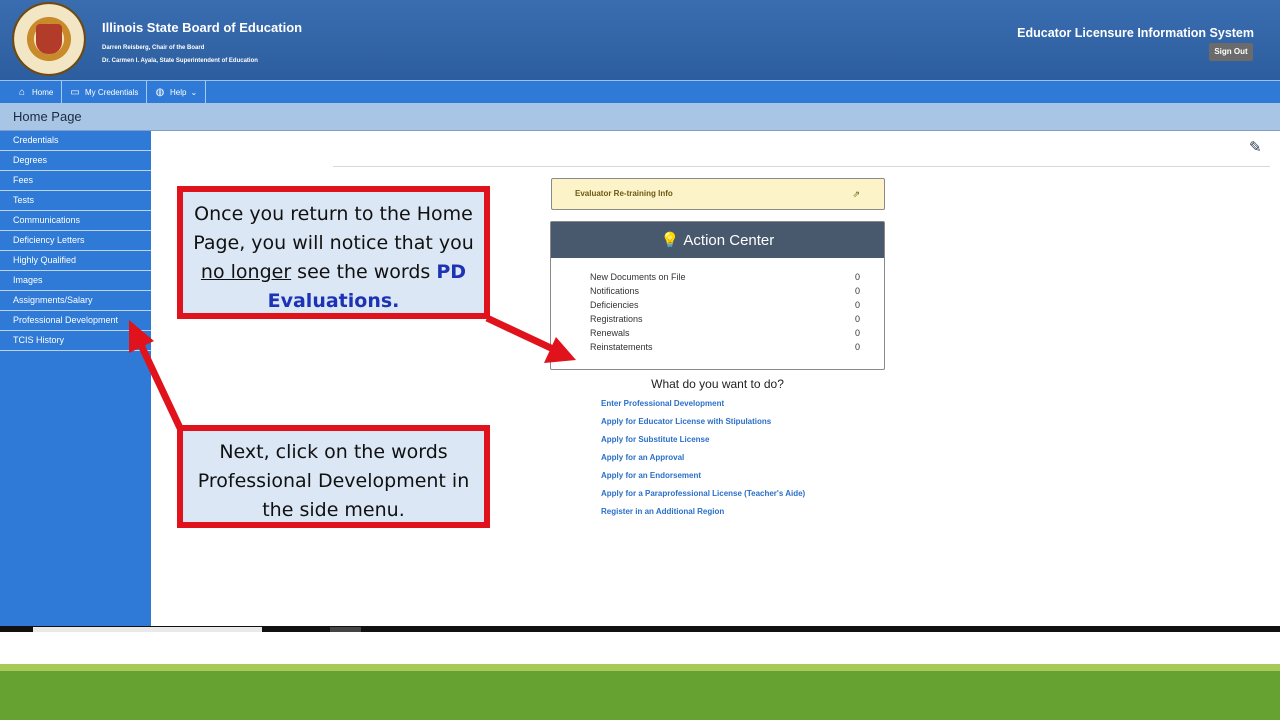 This screenshot has width=1280, height=720. I want to click on state-seal-logo, so click(49, 39).